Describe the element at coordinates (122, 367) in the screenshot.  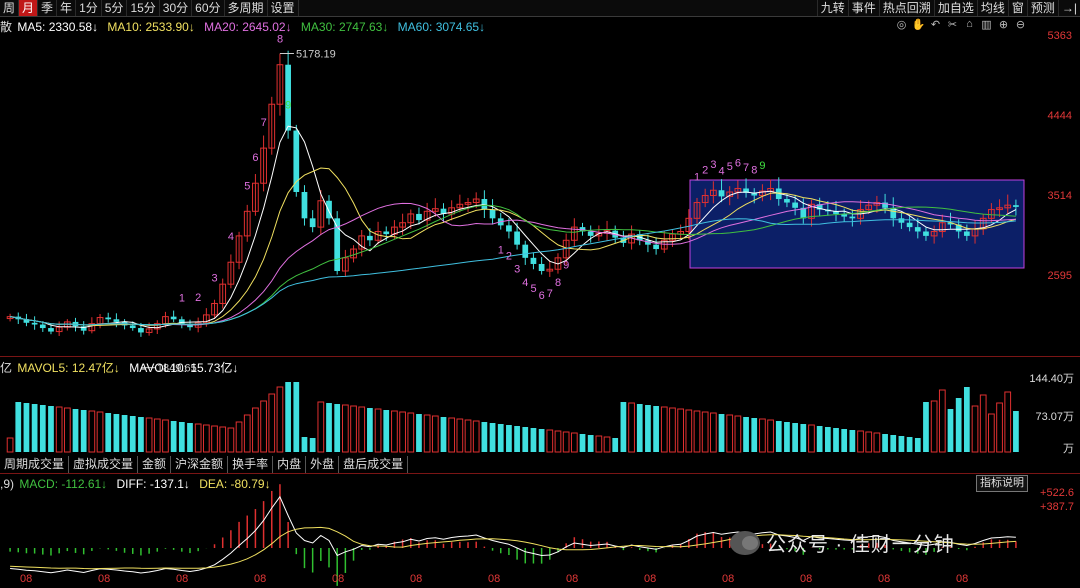
I see `volume-legend: 亿 MAVOL5: 12.47亿↓ MAVOL10: 15.73亿↓` at that location.